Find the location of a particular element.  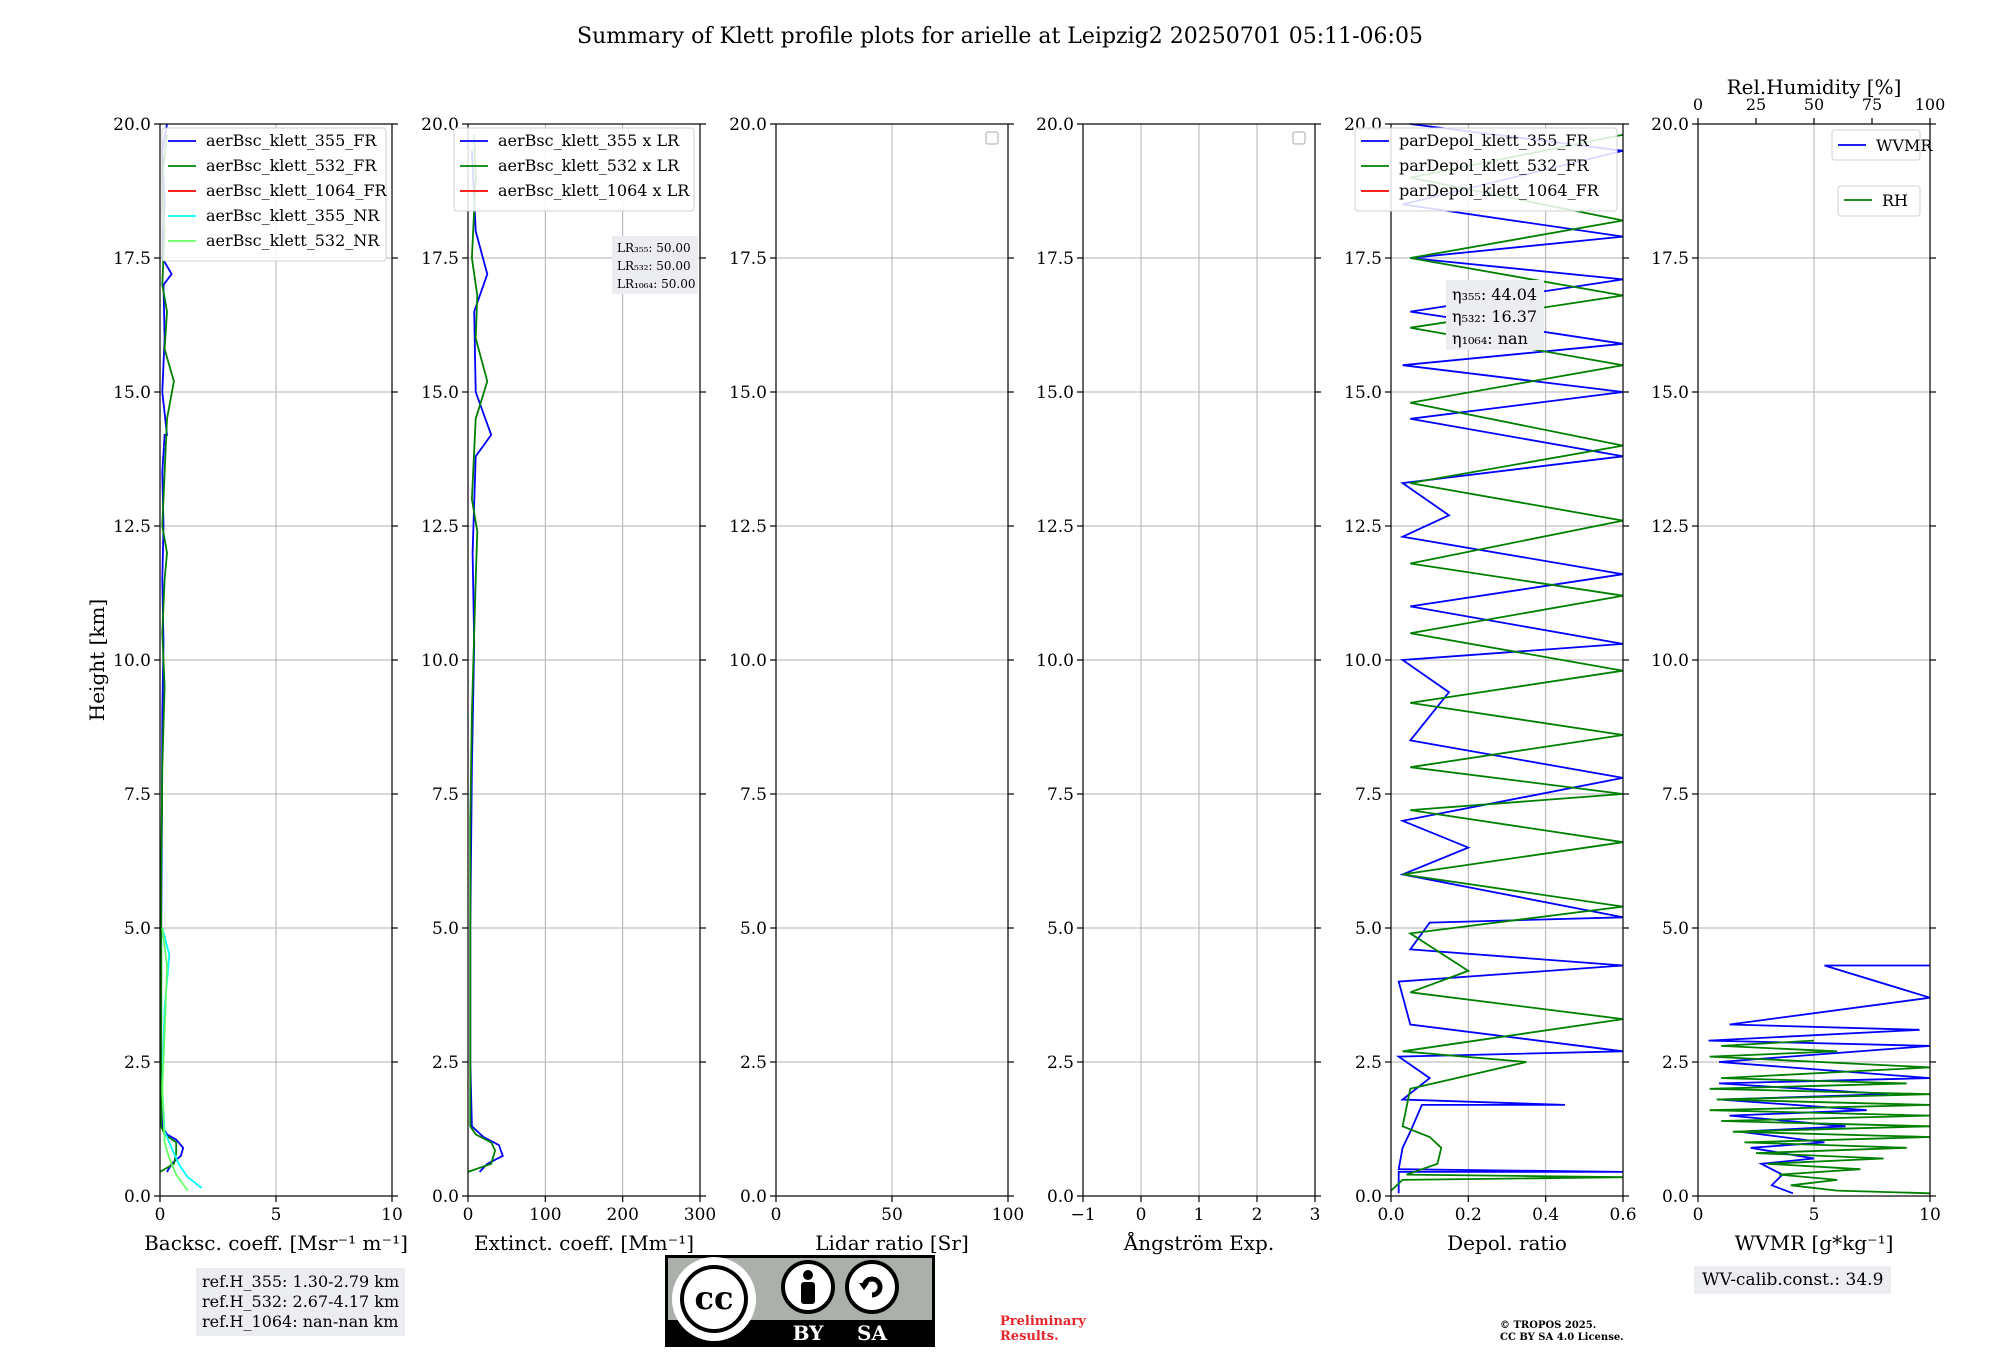

lr-annotation: LR₁₀₆₄: 50.00 is located at coordinates (656, 284).